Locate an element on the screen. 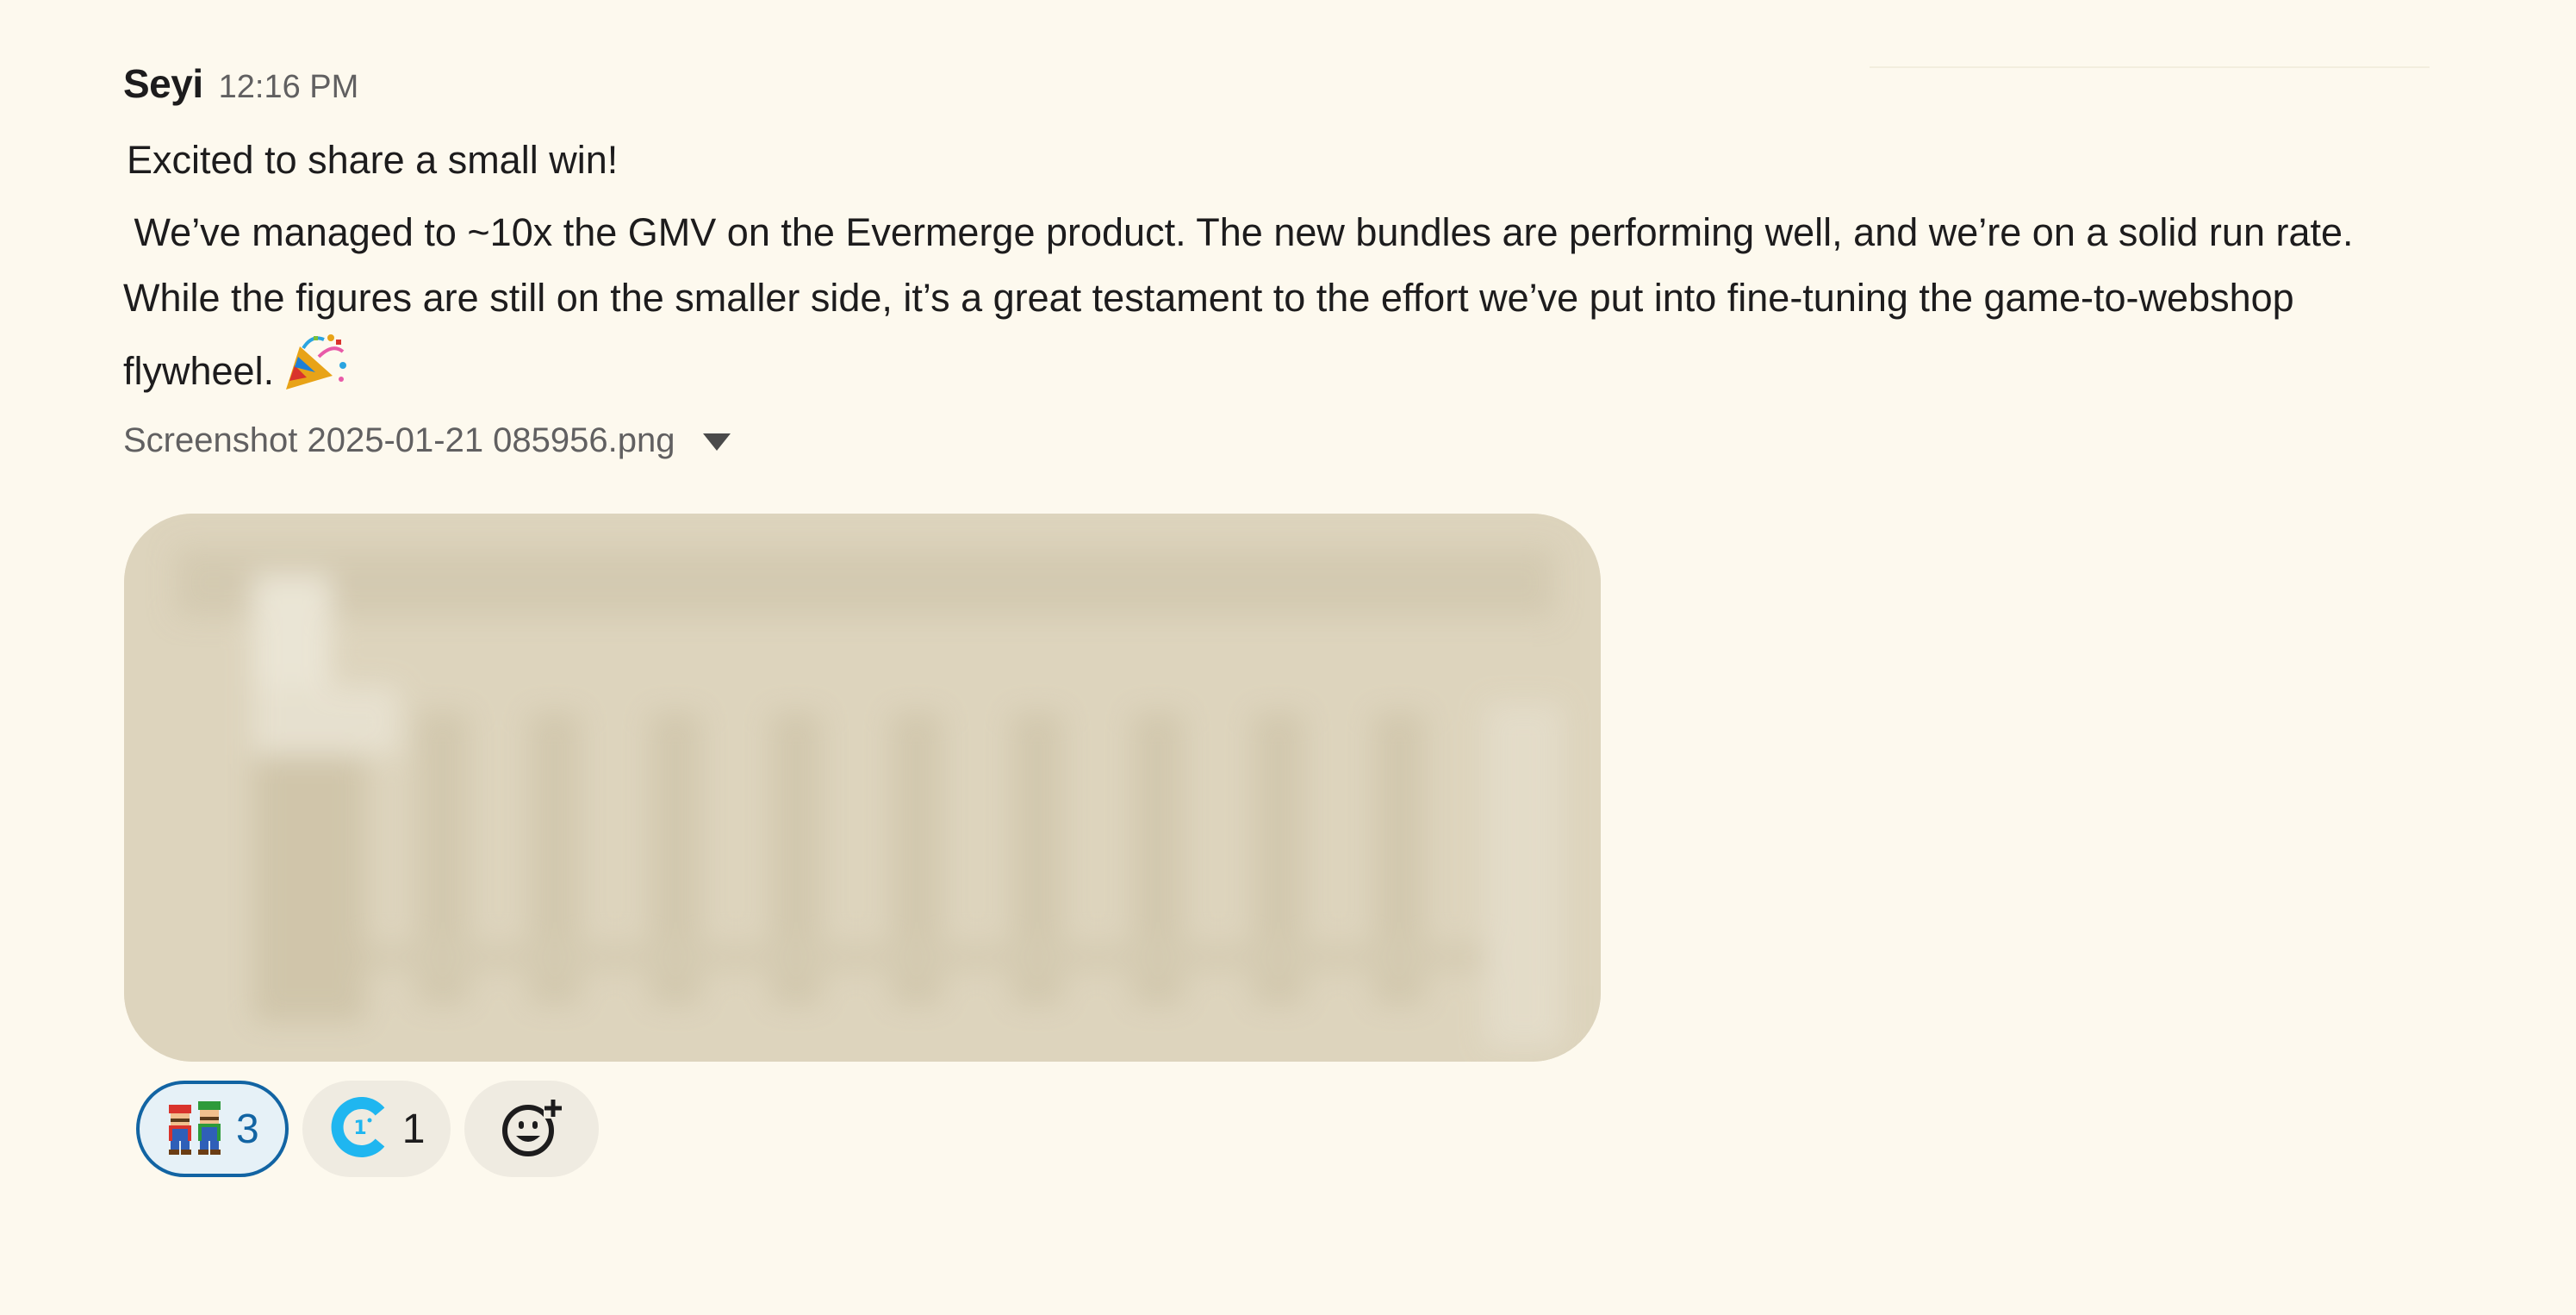 The height and width of the screenshot is (1315, 2576). mario-luigi-icon is located at coordinates (195, 1129).